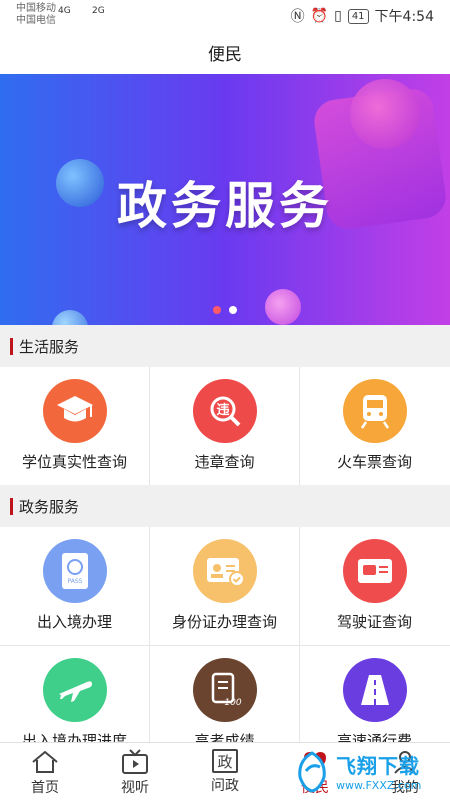 This screenshot has width=450, height=801. What do you see at coordinates (49, 506) in the screenshot?
I see `section-title: 政务服务` at bounding box center [49, 506].